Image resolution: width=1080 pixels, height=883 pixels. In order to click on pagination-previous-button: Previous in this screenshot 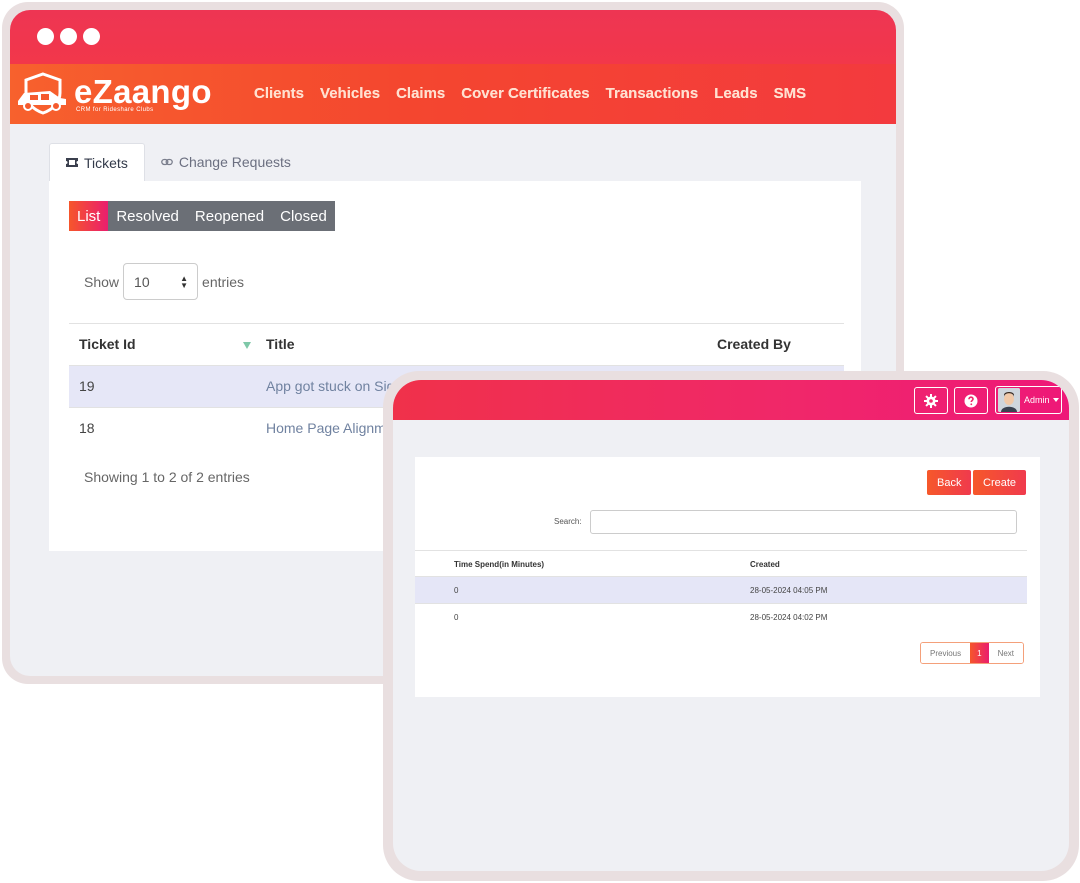, I will do `click(946, 653)`.